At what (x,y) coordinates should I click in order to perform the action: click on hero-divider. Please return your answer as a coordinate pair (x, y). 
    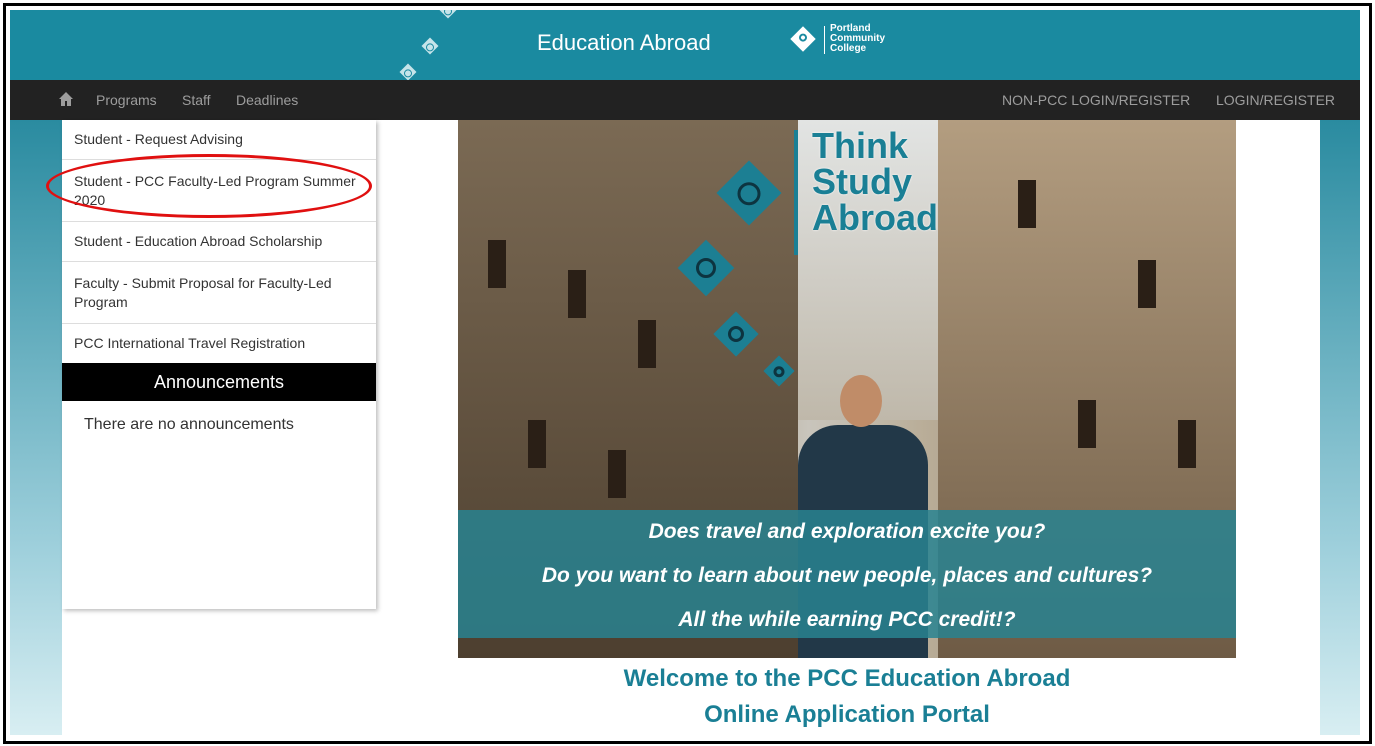
    Looking at the image, I should click on (796, 192).